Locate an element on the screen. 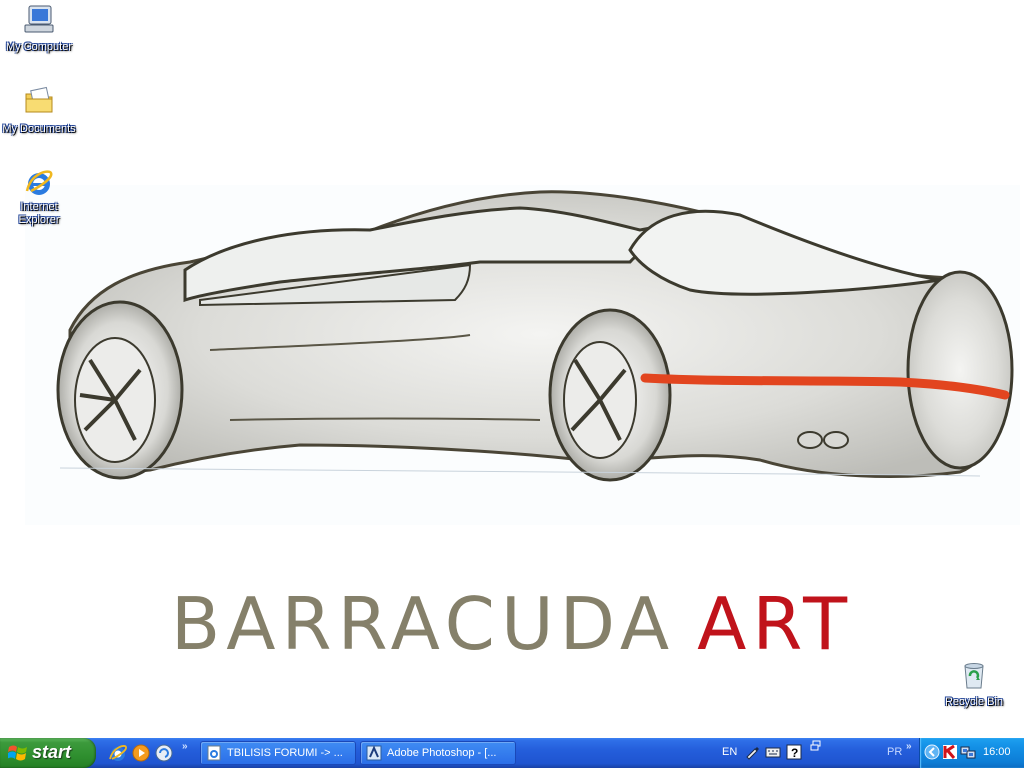 The height and width of the screenshot is (768, 1024). show-hidden-icons-button is located at coordinates (932, 752).